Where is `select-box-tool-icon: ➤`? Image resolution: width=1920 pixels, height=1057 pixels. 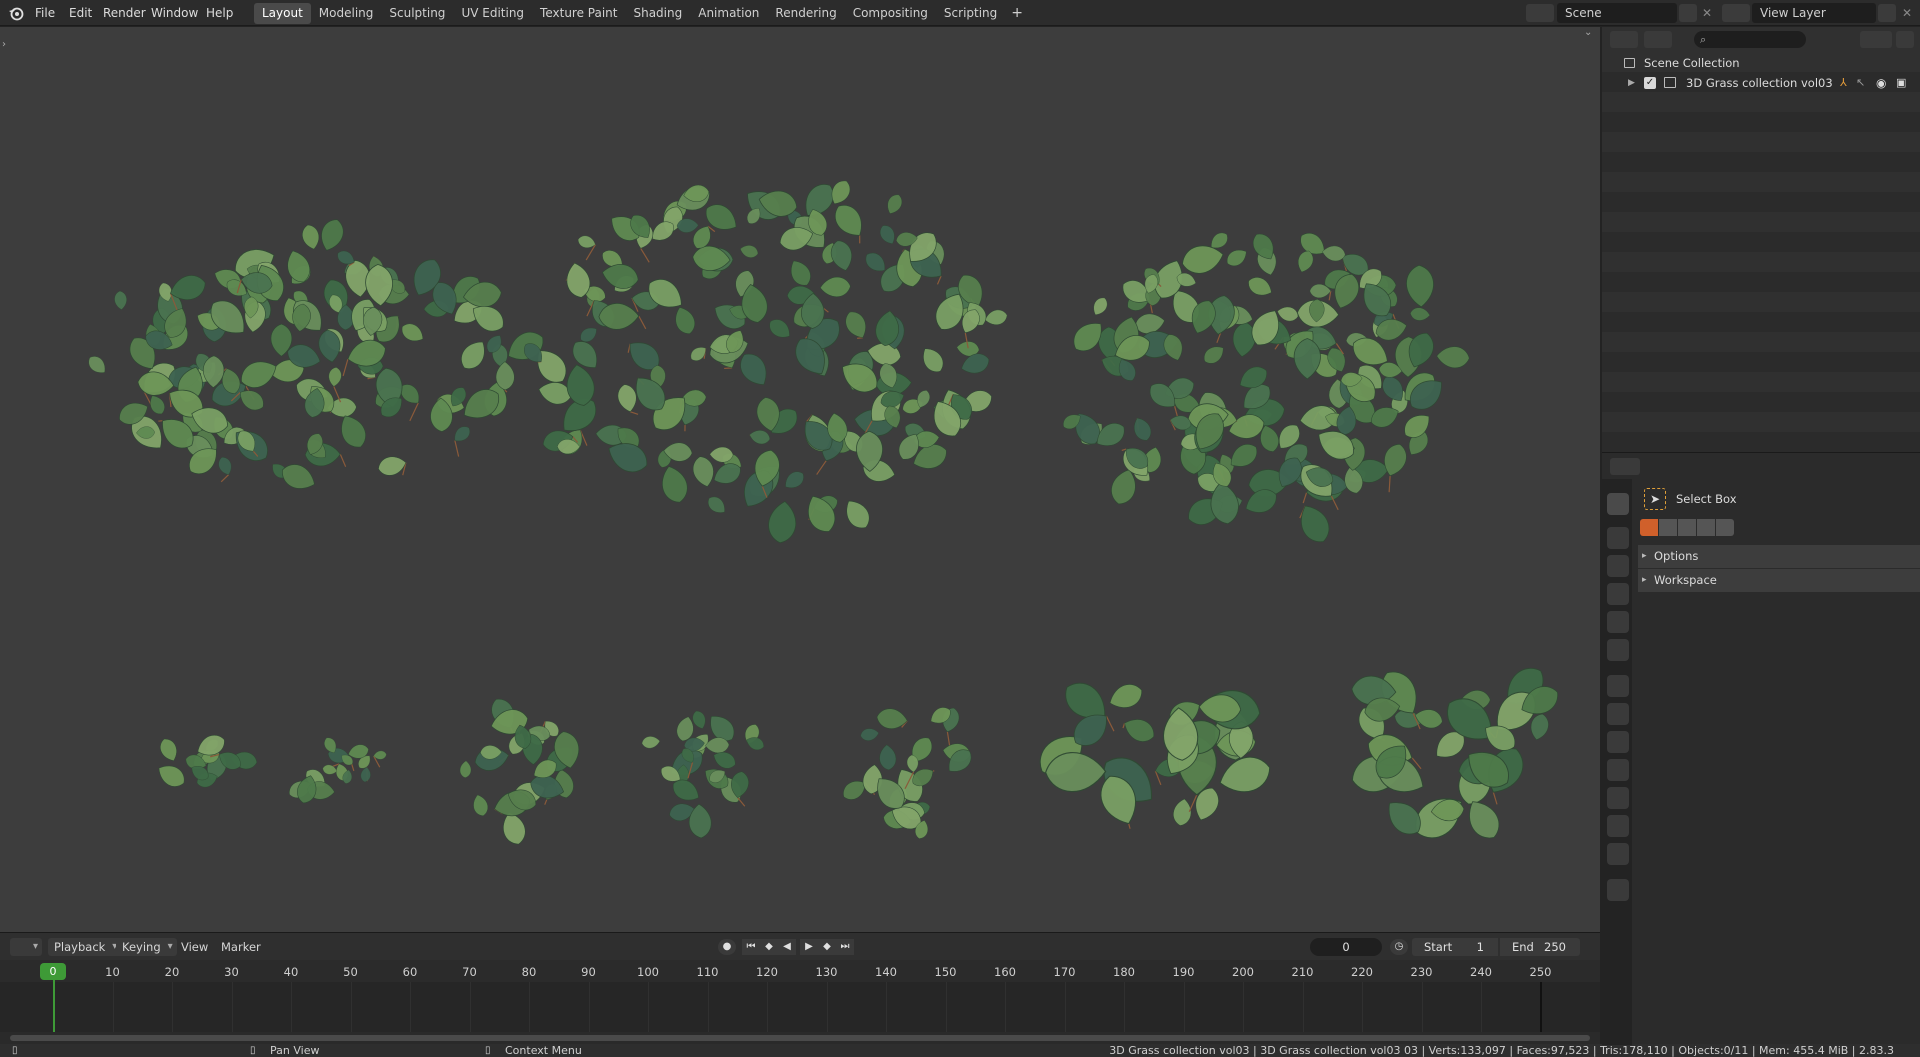 select-box-tool-icon: ➤ is located at coordinates (1655, 499).